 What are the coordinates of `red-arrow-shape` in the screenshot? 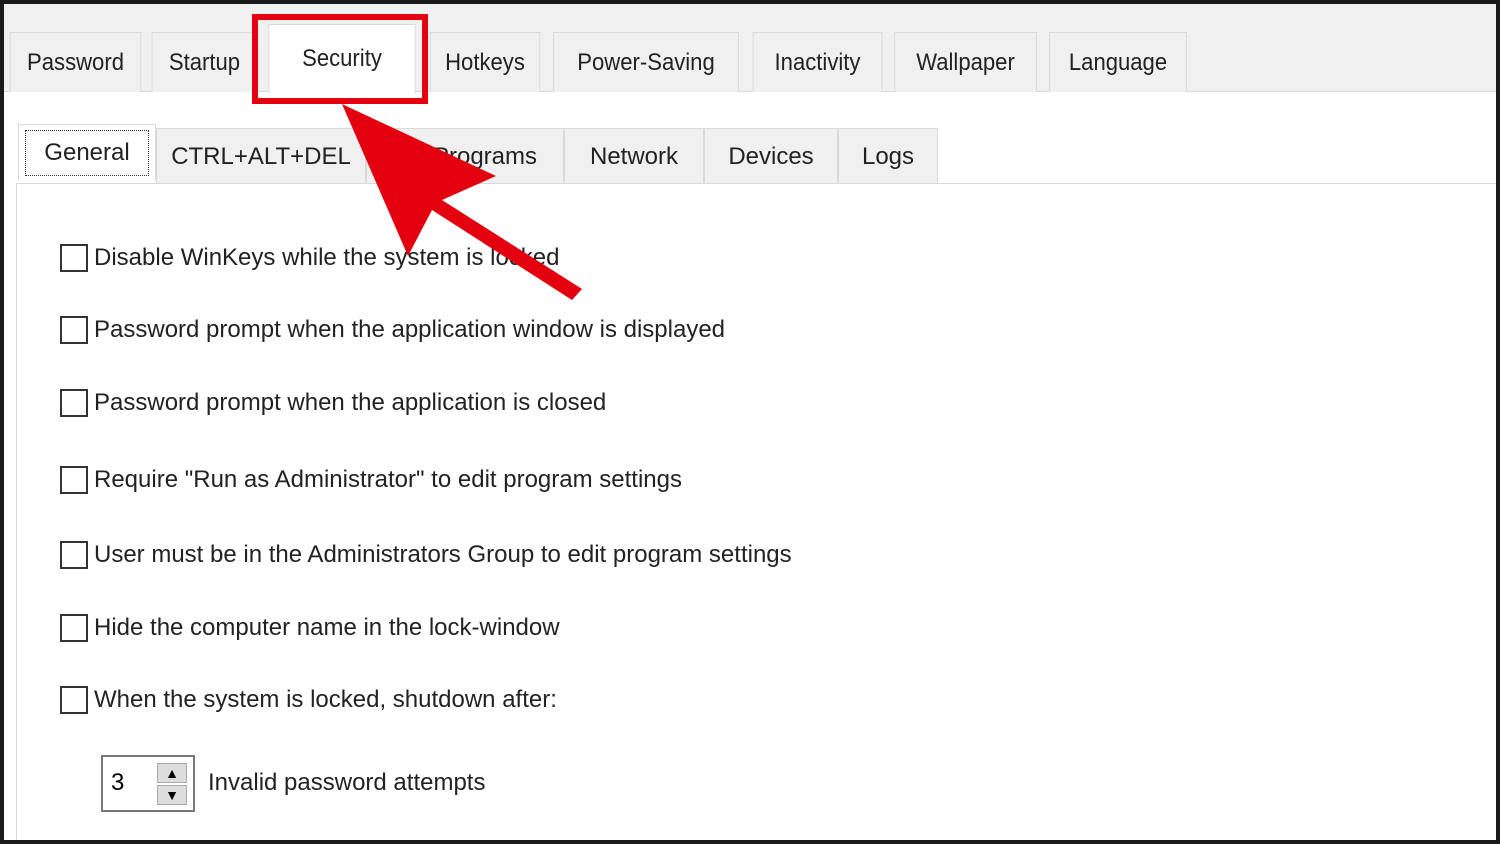 It's located at (462, 202).